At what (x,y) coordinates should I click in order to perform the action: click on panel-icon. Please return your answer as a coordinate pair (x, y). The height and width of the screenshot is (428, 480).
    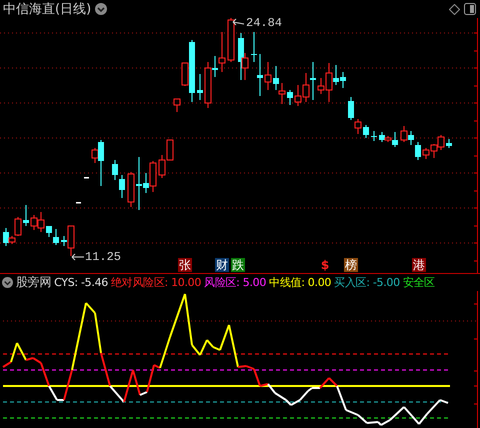
    Looking at the image, I should click on (470, 9).